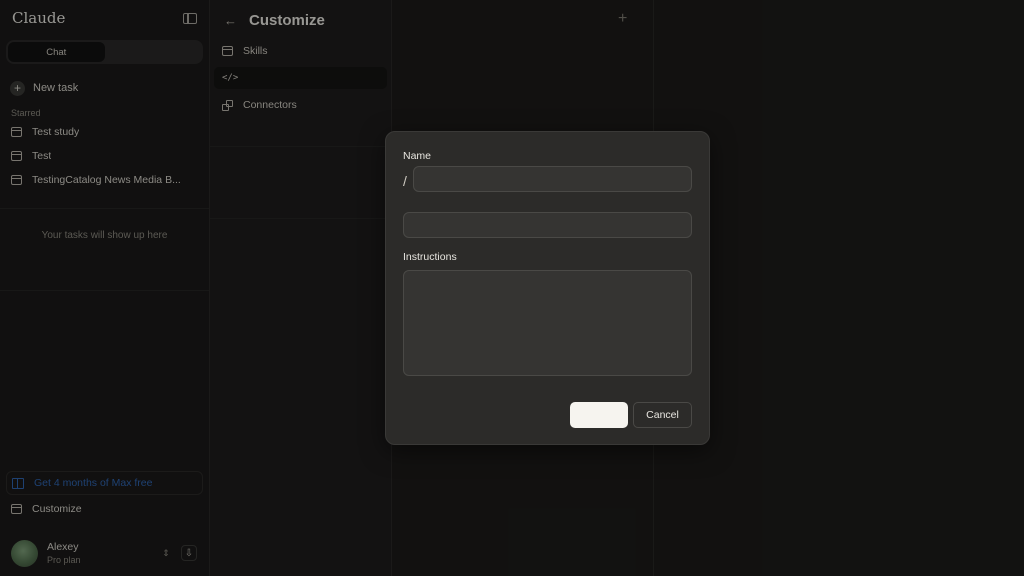 This screenshot has width=1024, height=576. What do you see at coordinates (417, 156) in the screenshot?
I see `name-label: Name` at bounding box center [417, 156].